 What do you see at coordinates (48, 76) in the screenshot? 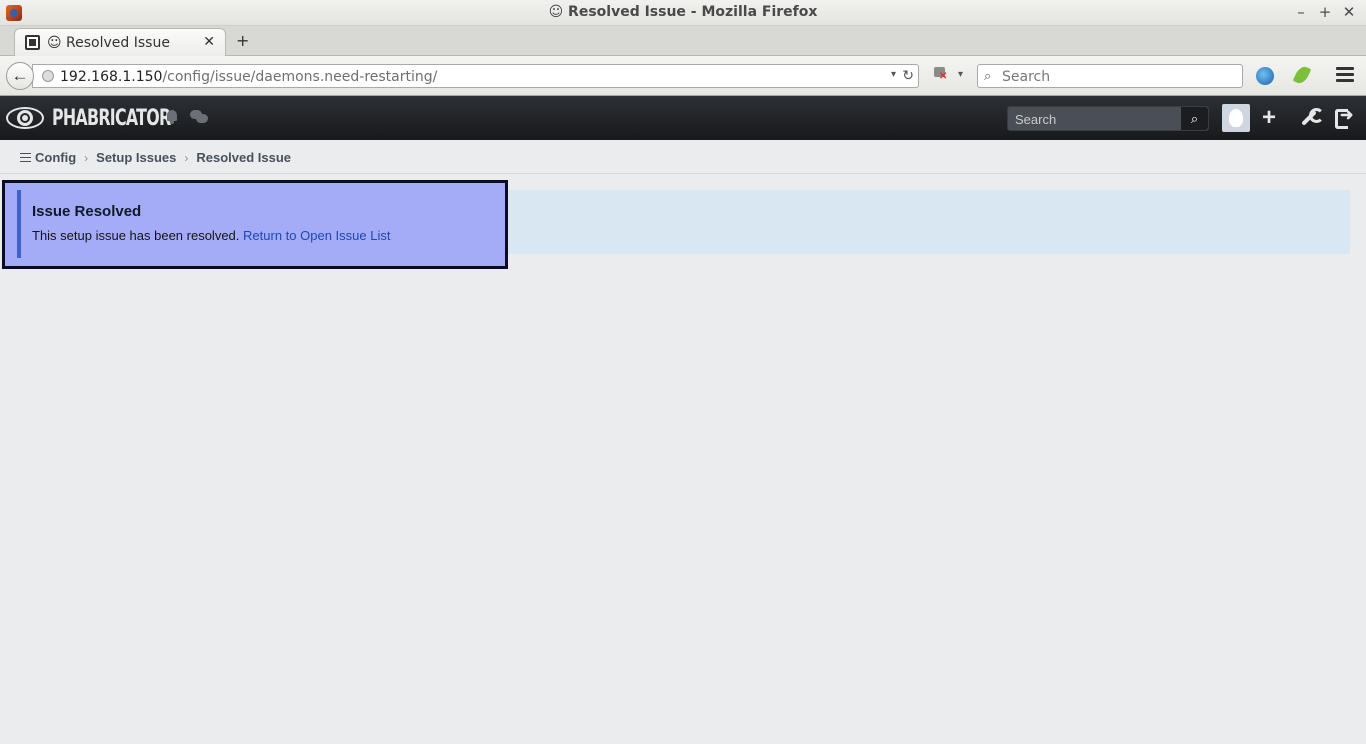
I see `globe-icon` at bounding box center [48, 76].